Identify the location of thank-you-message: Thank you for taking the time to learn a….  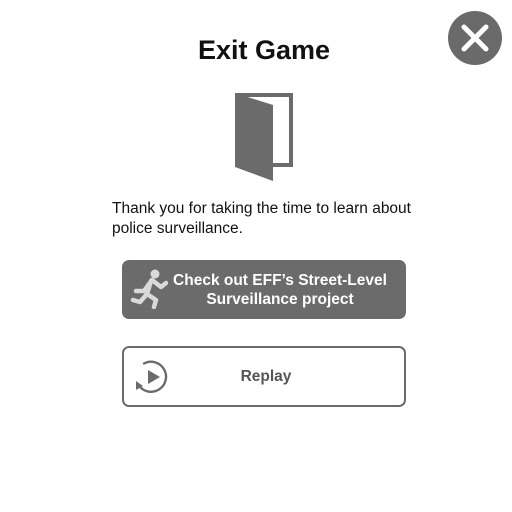
(261, 218).